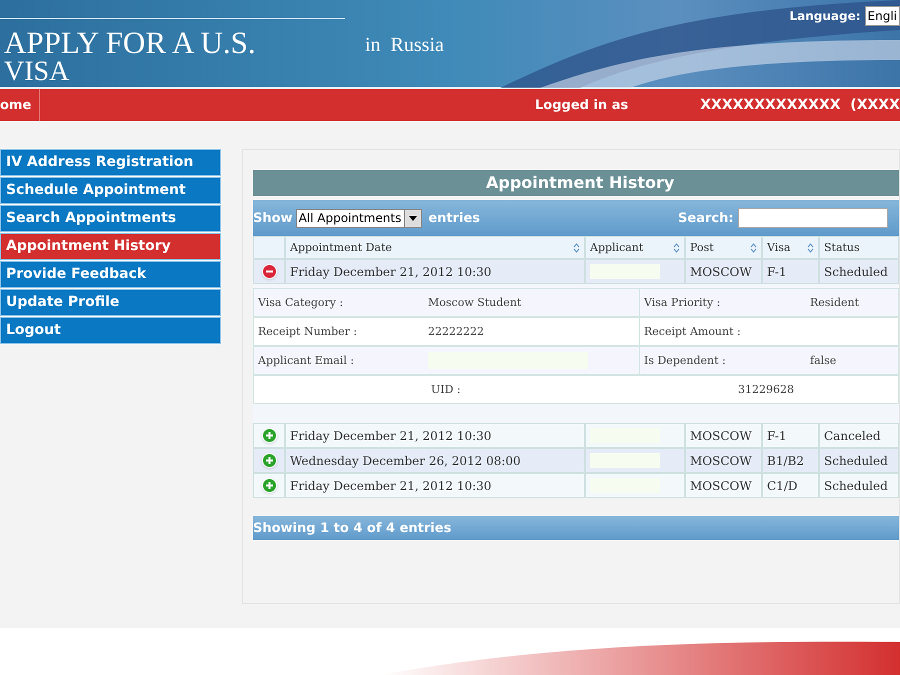 The image size is (900, 675). I want to click on column-header: Visa, so click(790, 248).